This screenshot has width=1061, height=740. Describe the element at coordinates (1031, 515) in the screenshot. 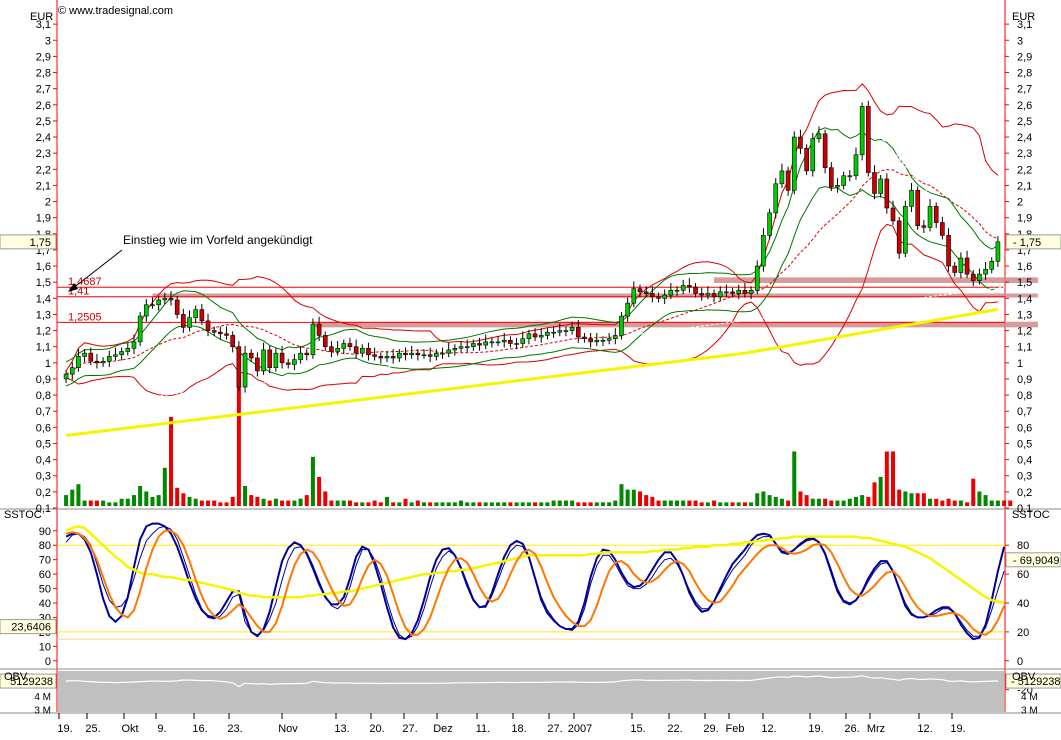

I see `sstoc-label-right: SSTOC` at that location.